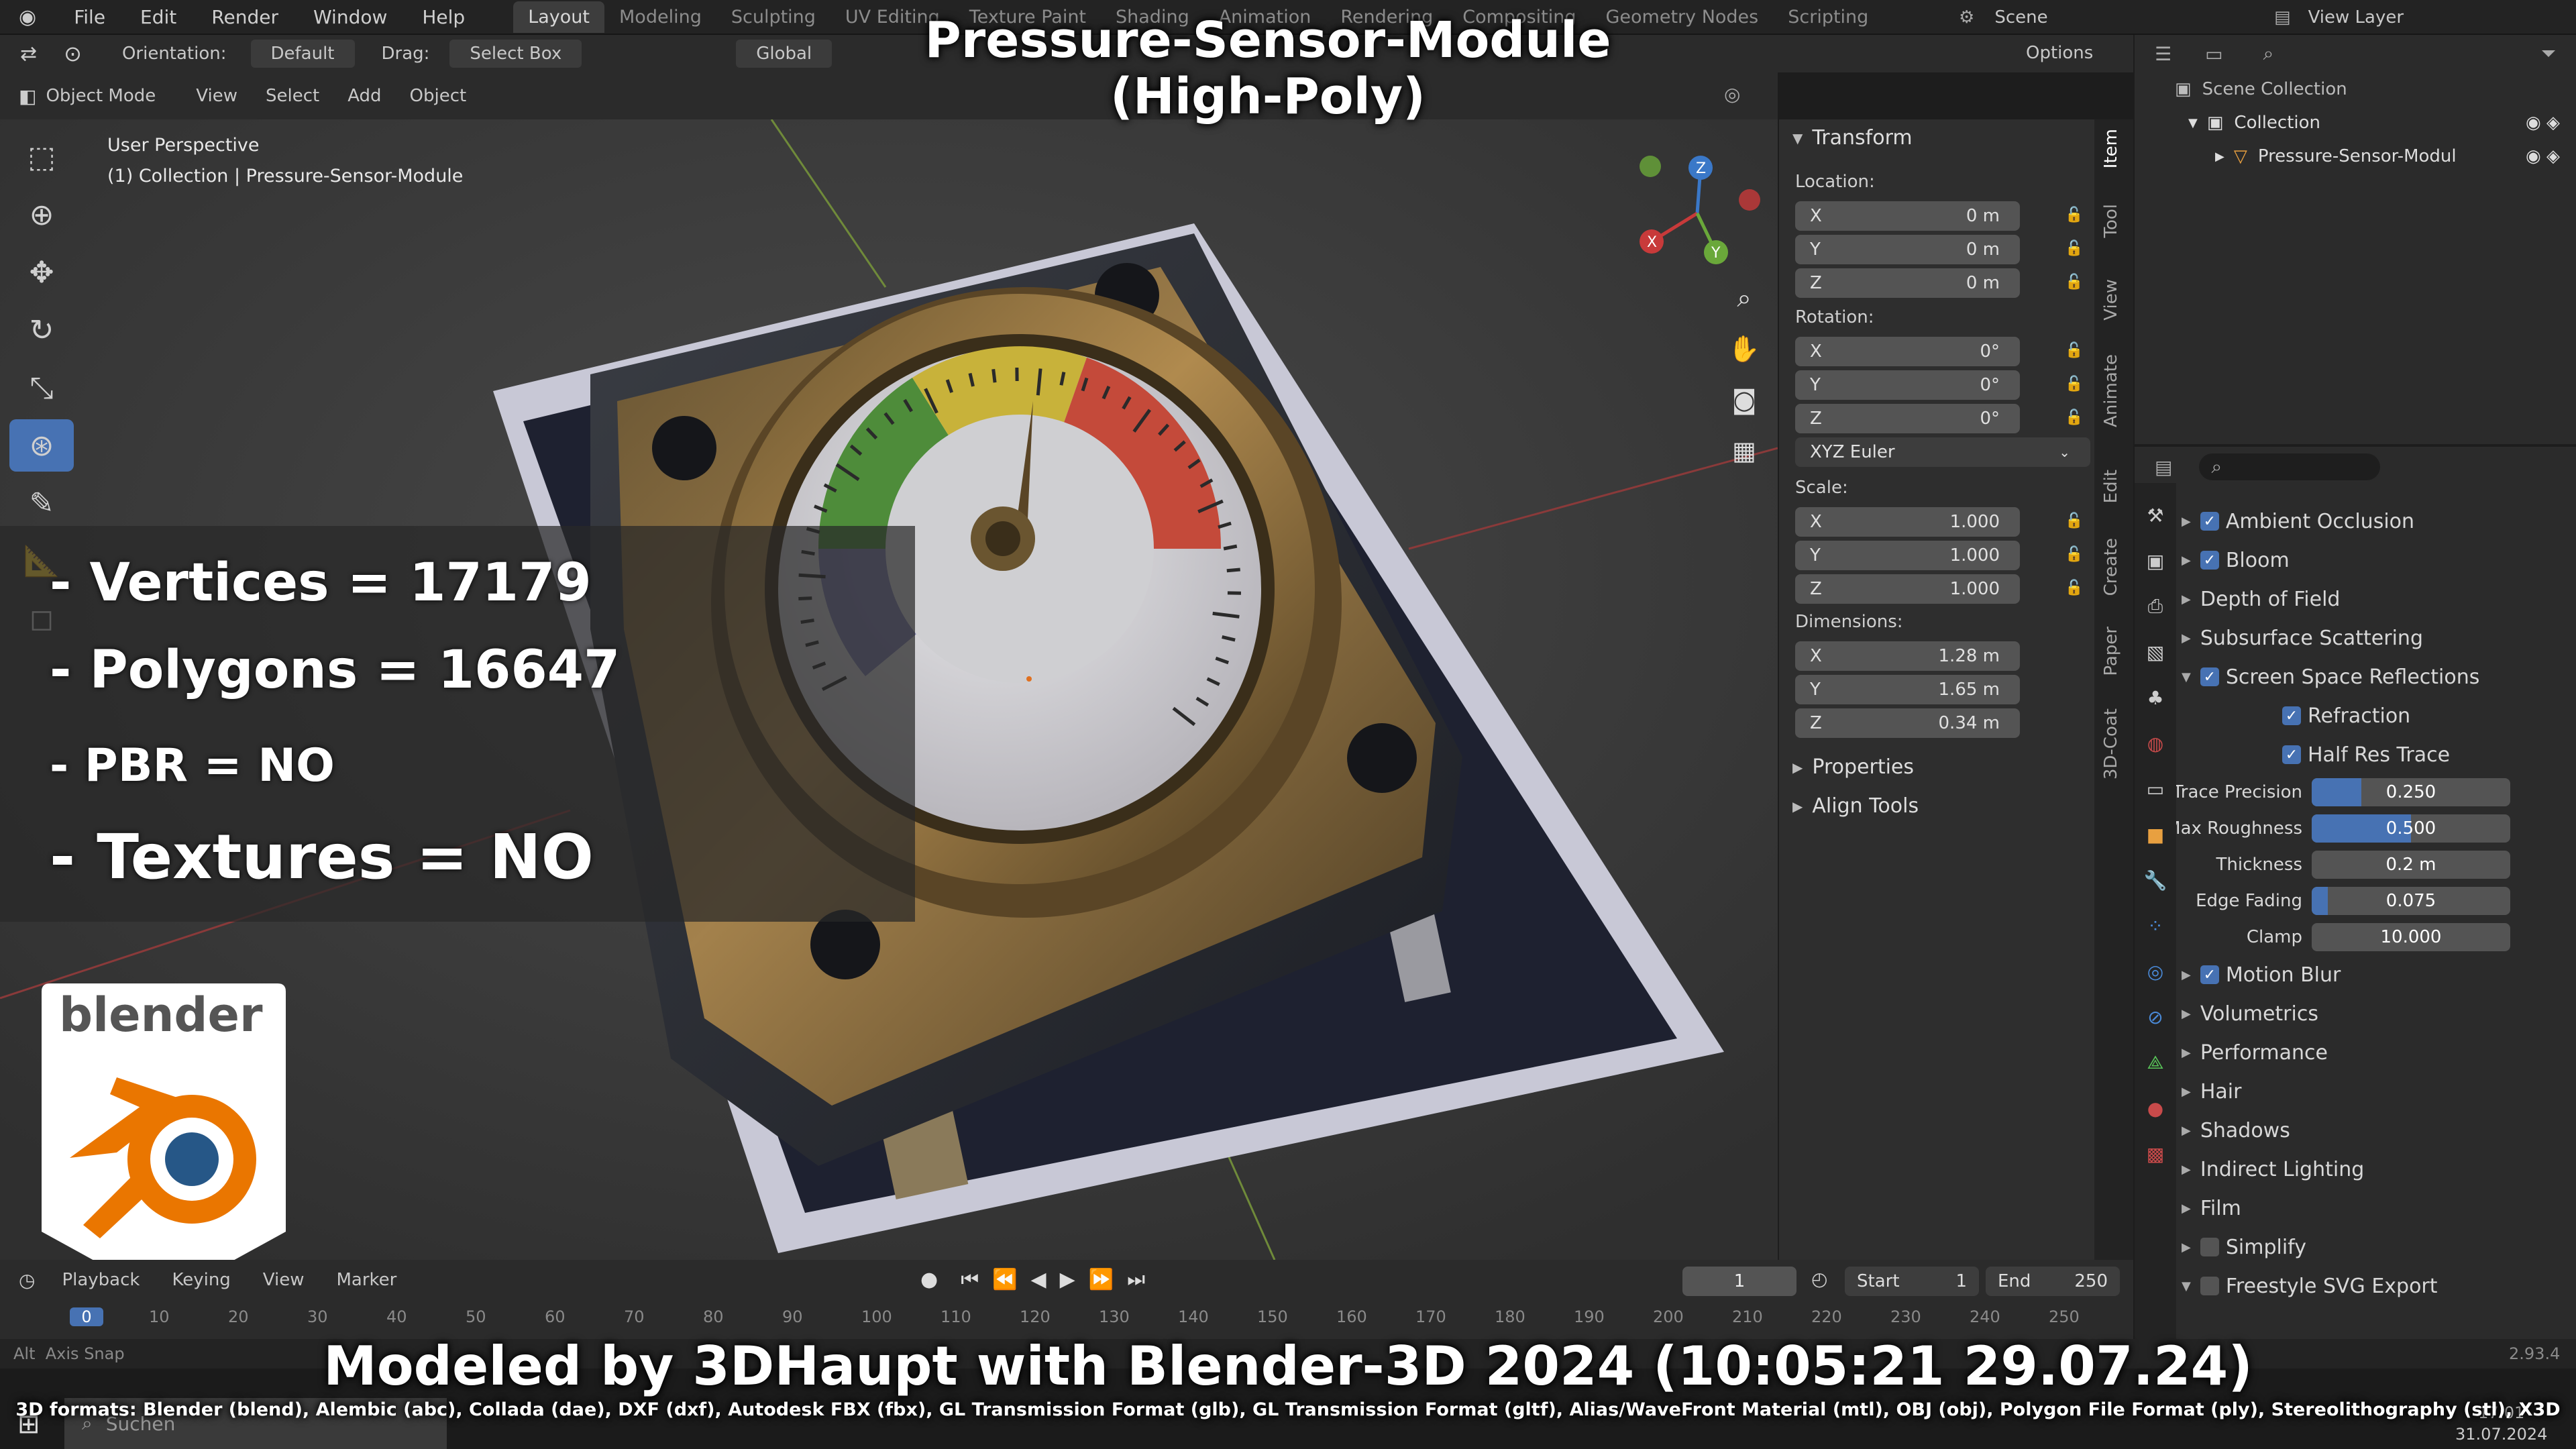 The height and width of the screenshot is (1449, 2576). What do you see at coordinates (1907, 351) in the screenshot?
I see `rotation-x-field: X 0°` at bounding box center [1907, 351].